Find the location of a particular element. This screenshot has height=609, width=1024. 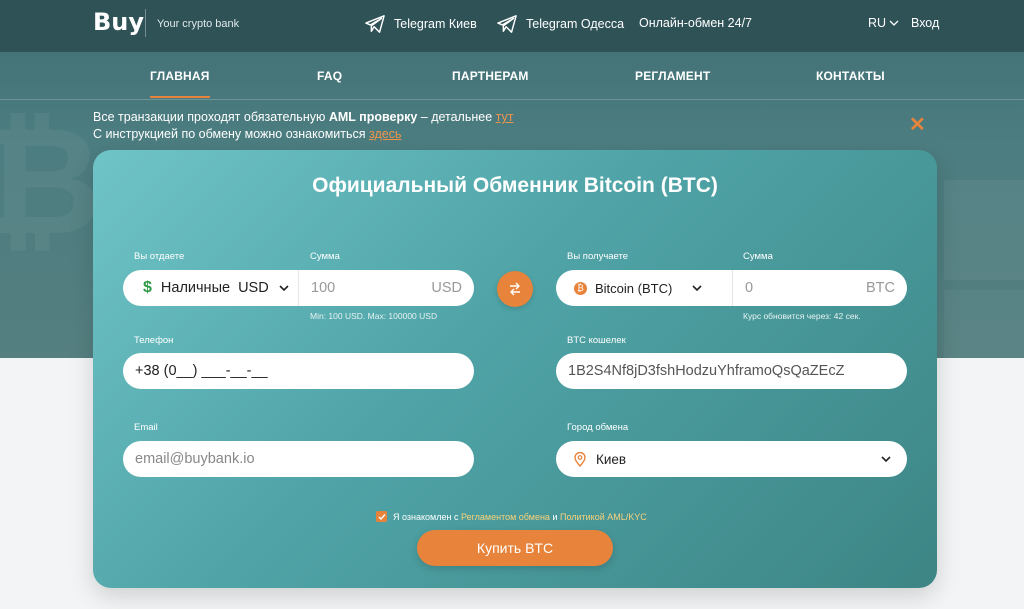

telegram-kiev-label: Telegram Киев is located at coordinates (435, 24).